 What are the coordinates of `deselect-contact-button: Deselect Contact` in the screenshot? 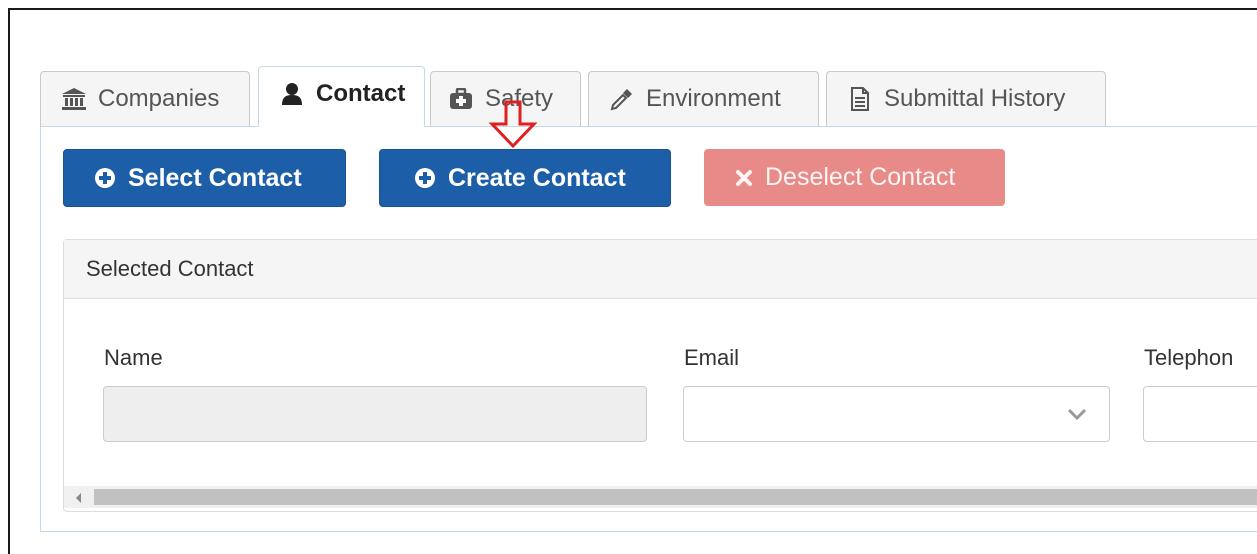 It's located at (854, 177).